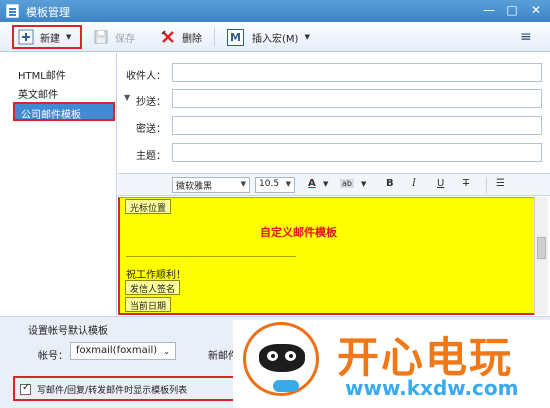 The image size is (550, 408). What do you see at coordinates (282, 358) in the screenshot?
I see `mascot-face` at bounding box center [282, 358].